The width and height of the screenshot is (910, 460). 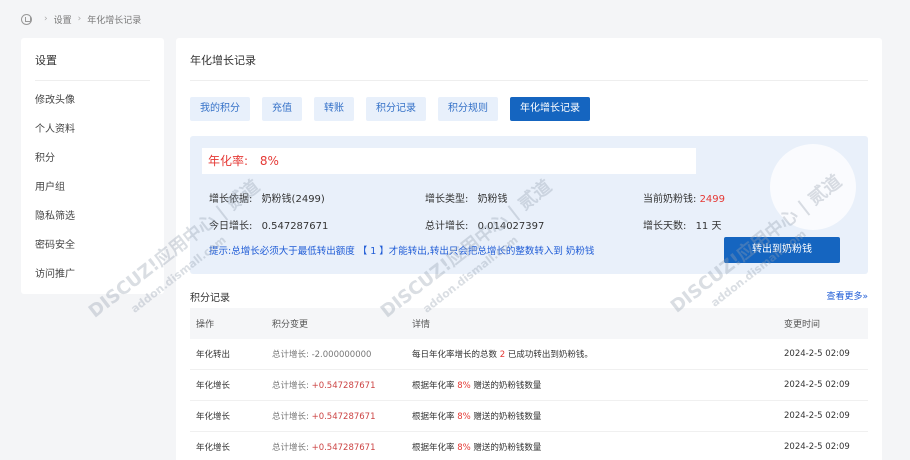 I want to click on growth-days-label: 增长天数:, so click(x=665, y=226).